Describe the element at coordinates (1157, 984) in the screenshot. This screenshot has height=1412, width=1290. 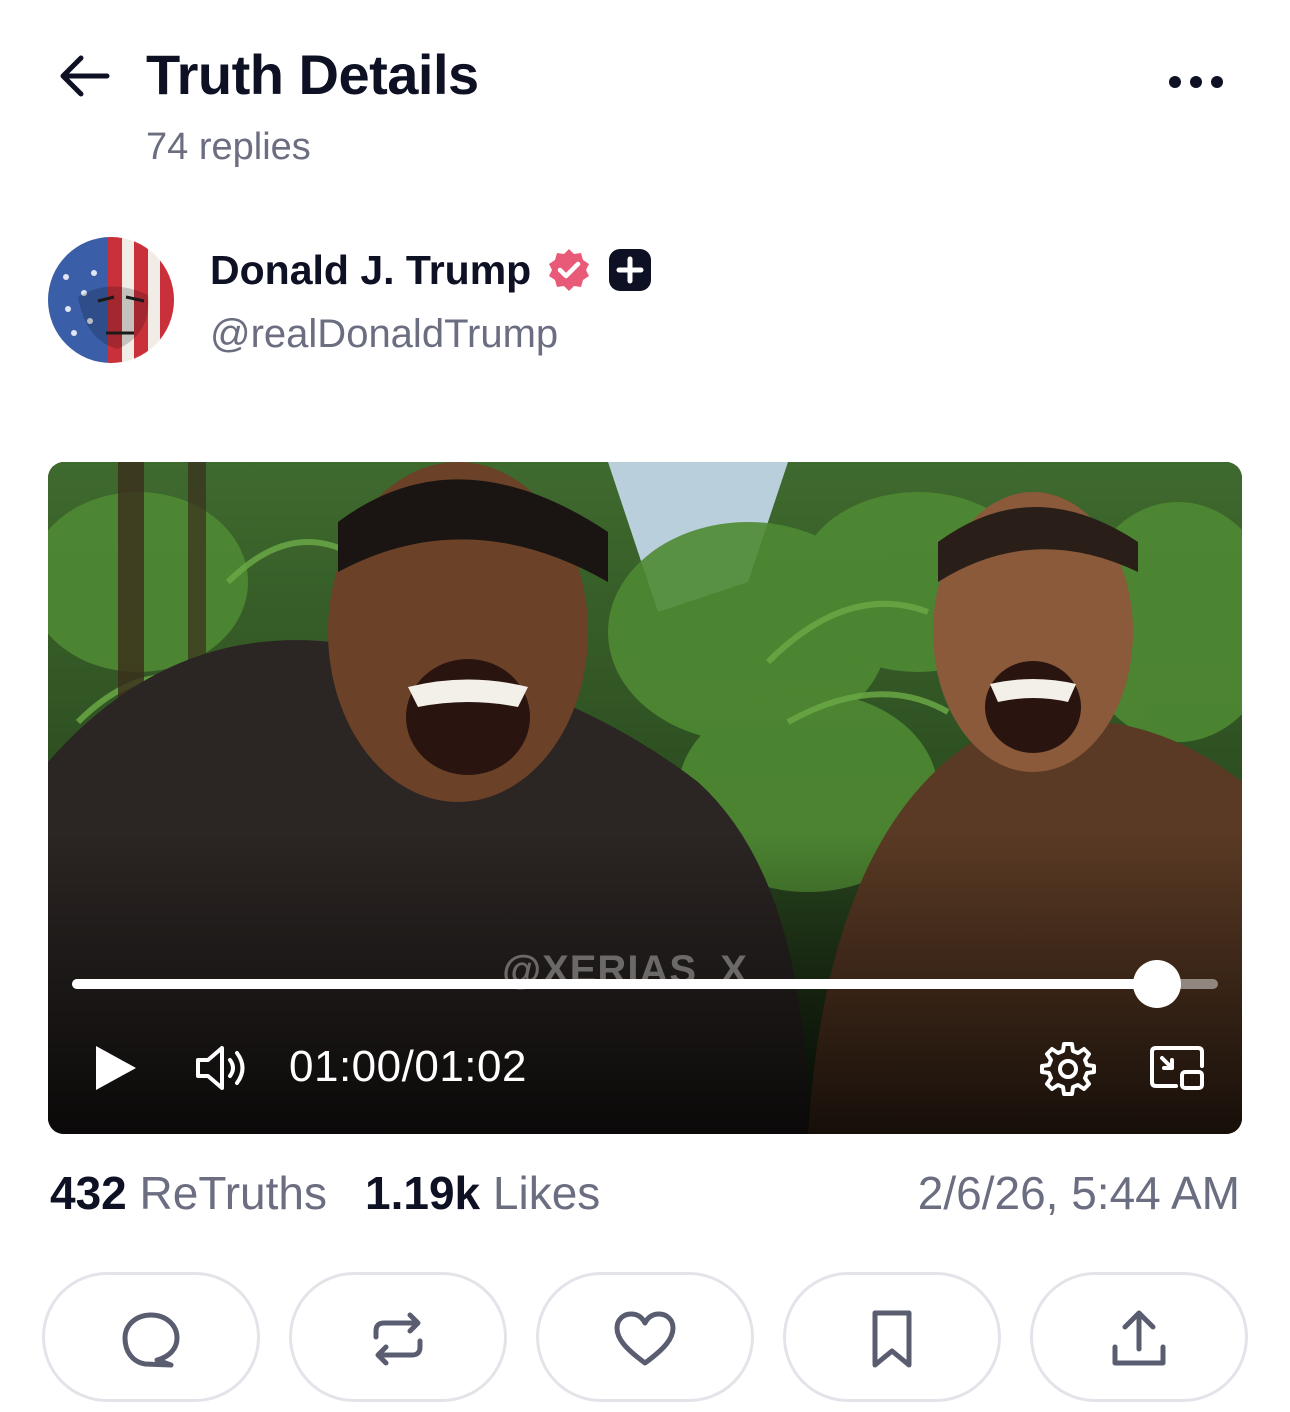
I see `video-scrubber-handle` at that location.